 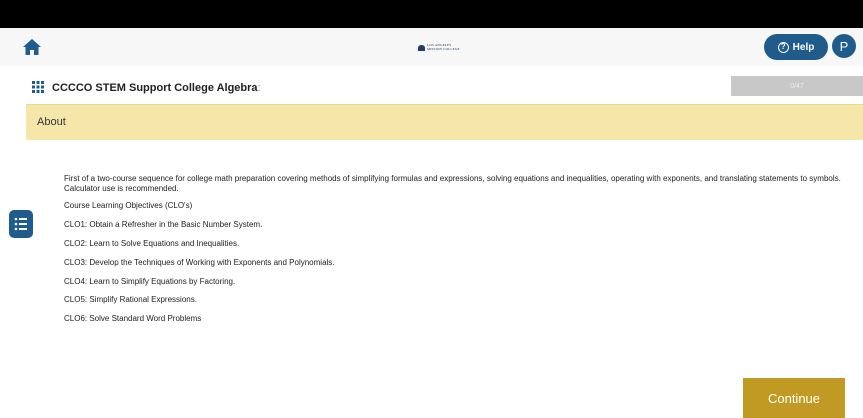 What do you see at coordinates (21, 224) in the screenshot?
I see `list-icon` at bounding box center [21, 224].